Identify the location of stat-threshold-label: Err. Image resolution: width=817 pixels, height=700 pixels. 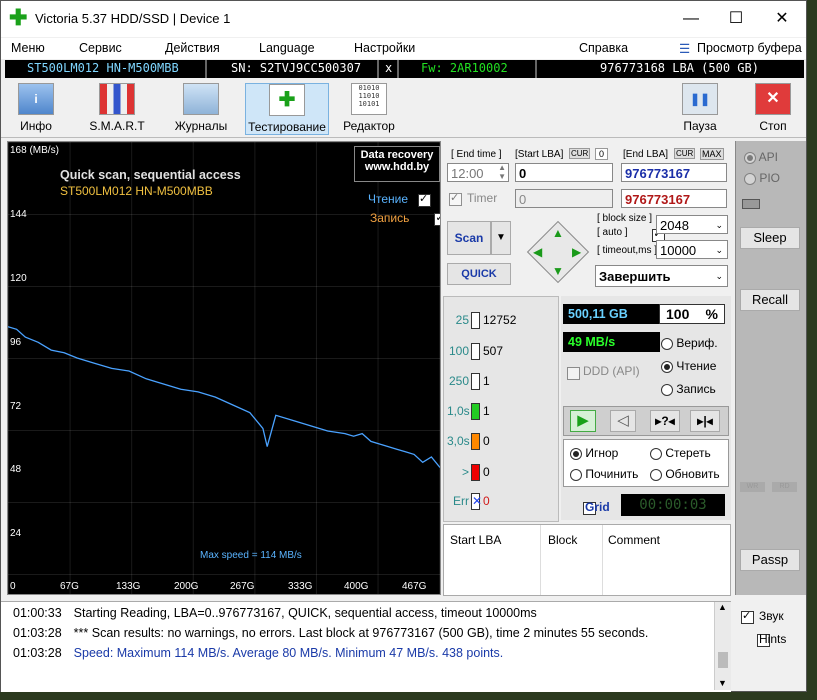
(461, 501).